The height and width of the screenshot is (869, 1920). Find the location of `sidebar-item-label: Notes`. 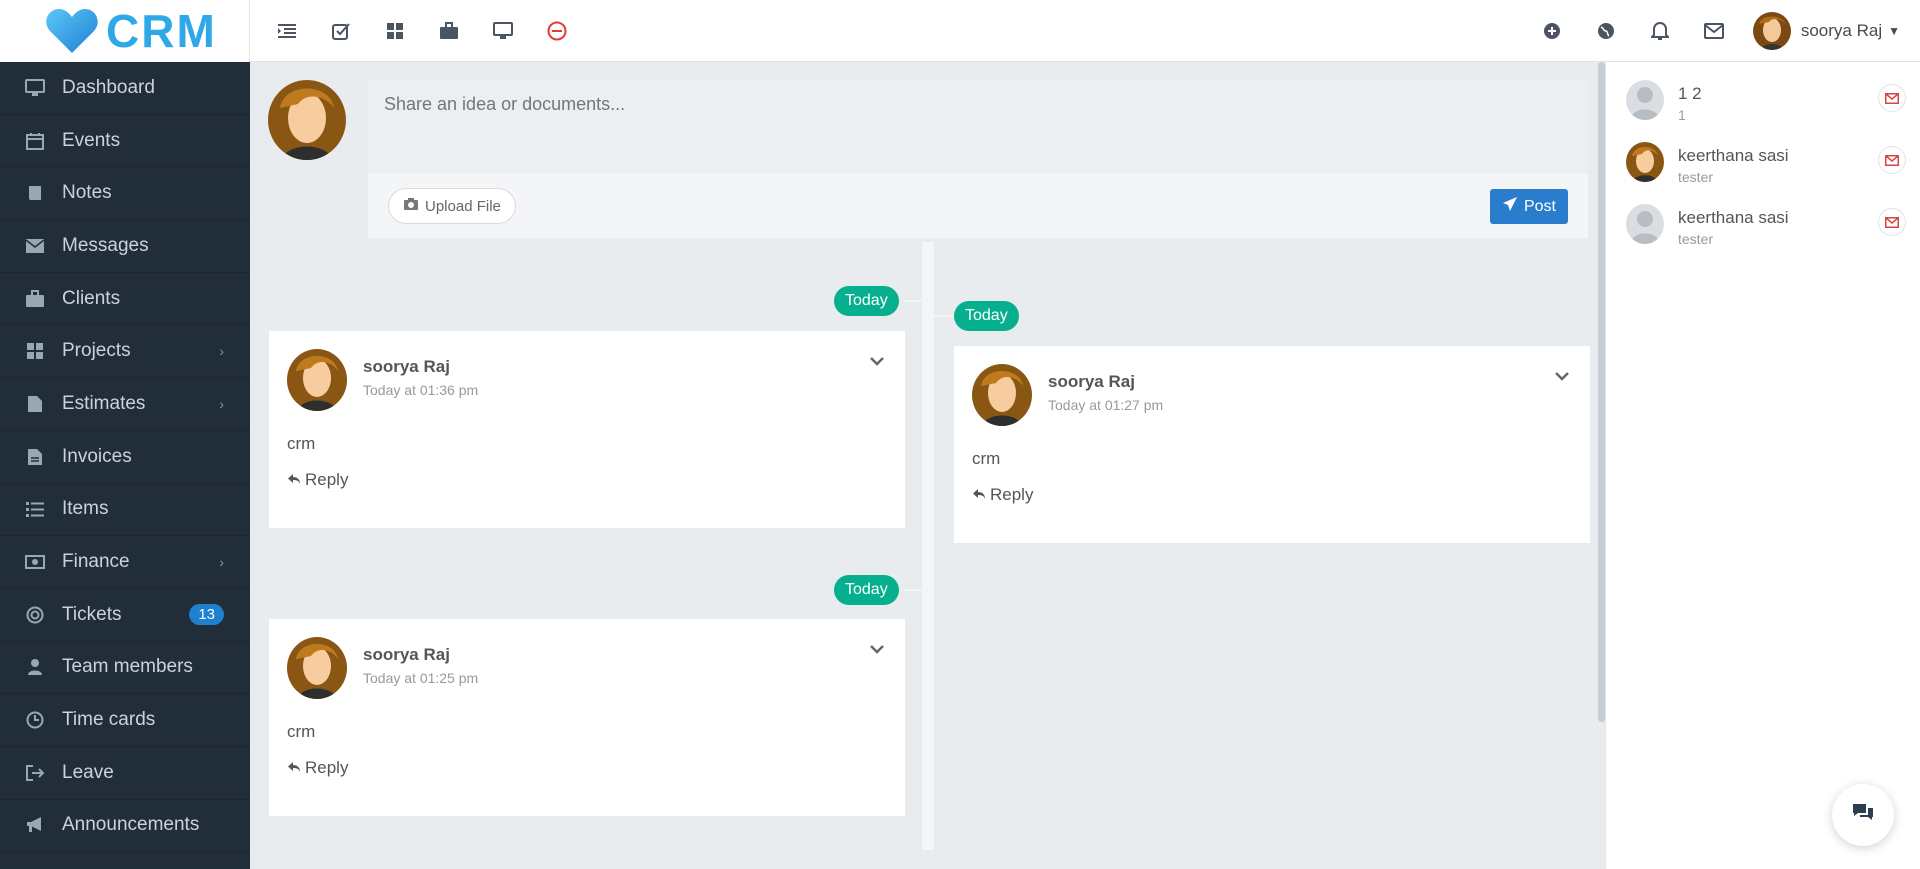

sidebar-item-label: Notes is located at coordinates (87, 193).